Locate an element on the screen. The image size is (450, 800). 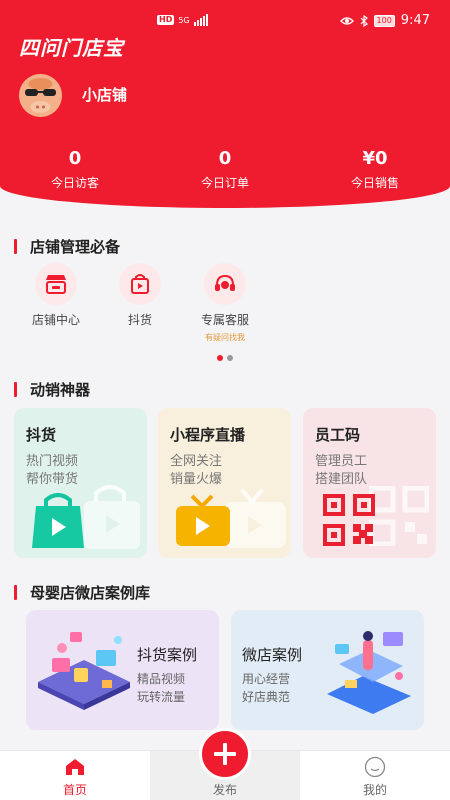
card-desc-line2: 帮你带货 is located at coordinates (52, 479).